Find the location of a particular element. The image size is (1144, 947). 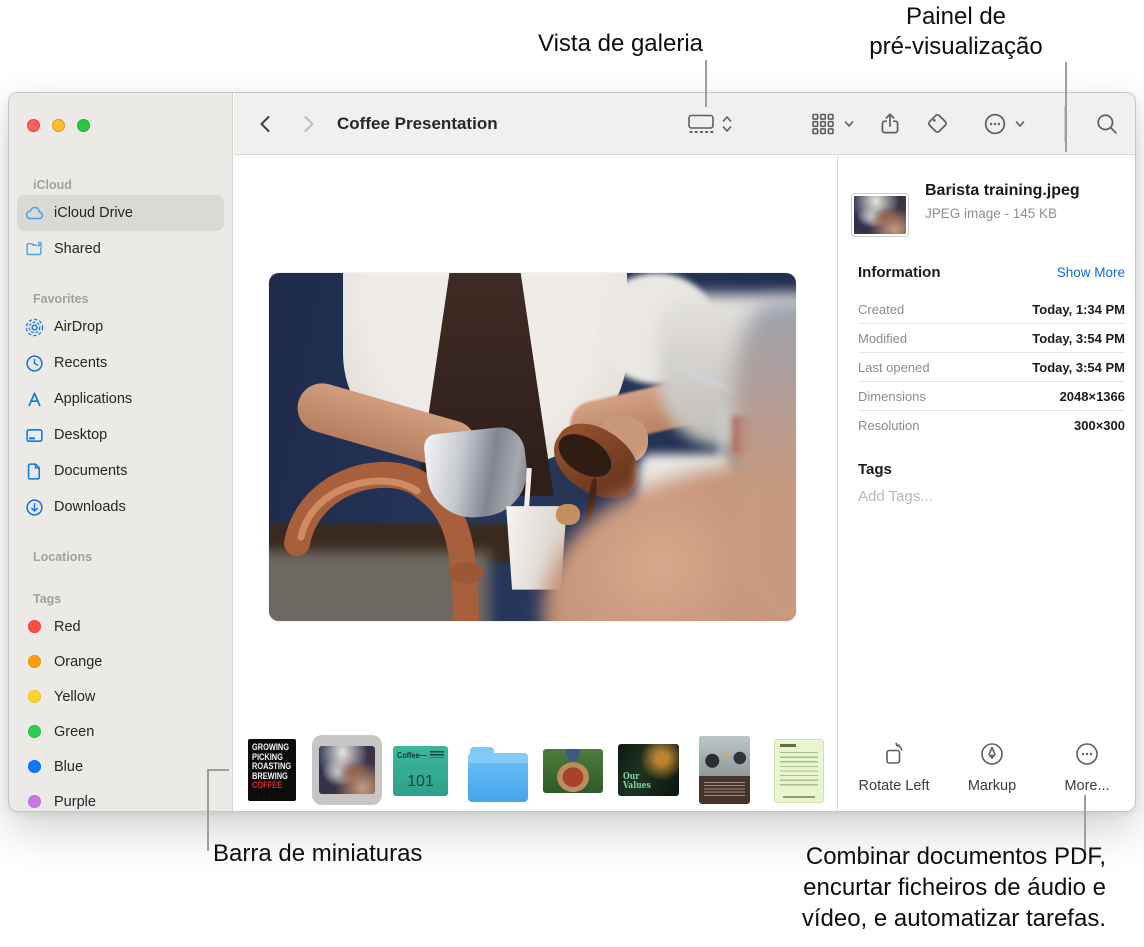

more-ellipsis-icon is located at coordinates (1087, 754).